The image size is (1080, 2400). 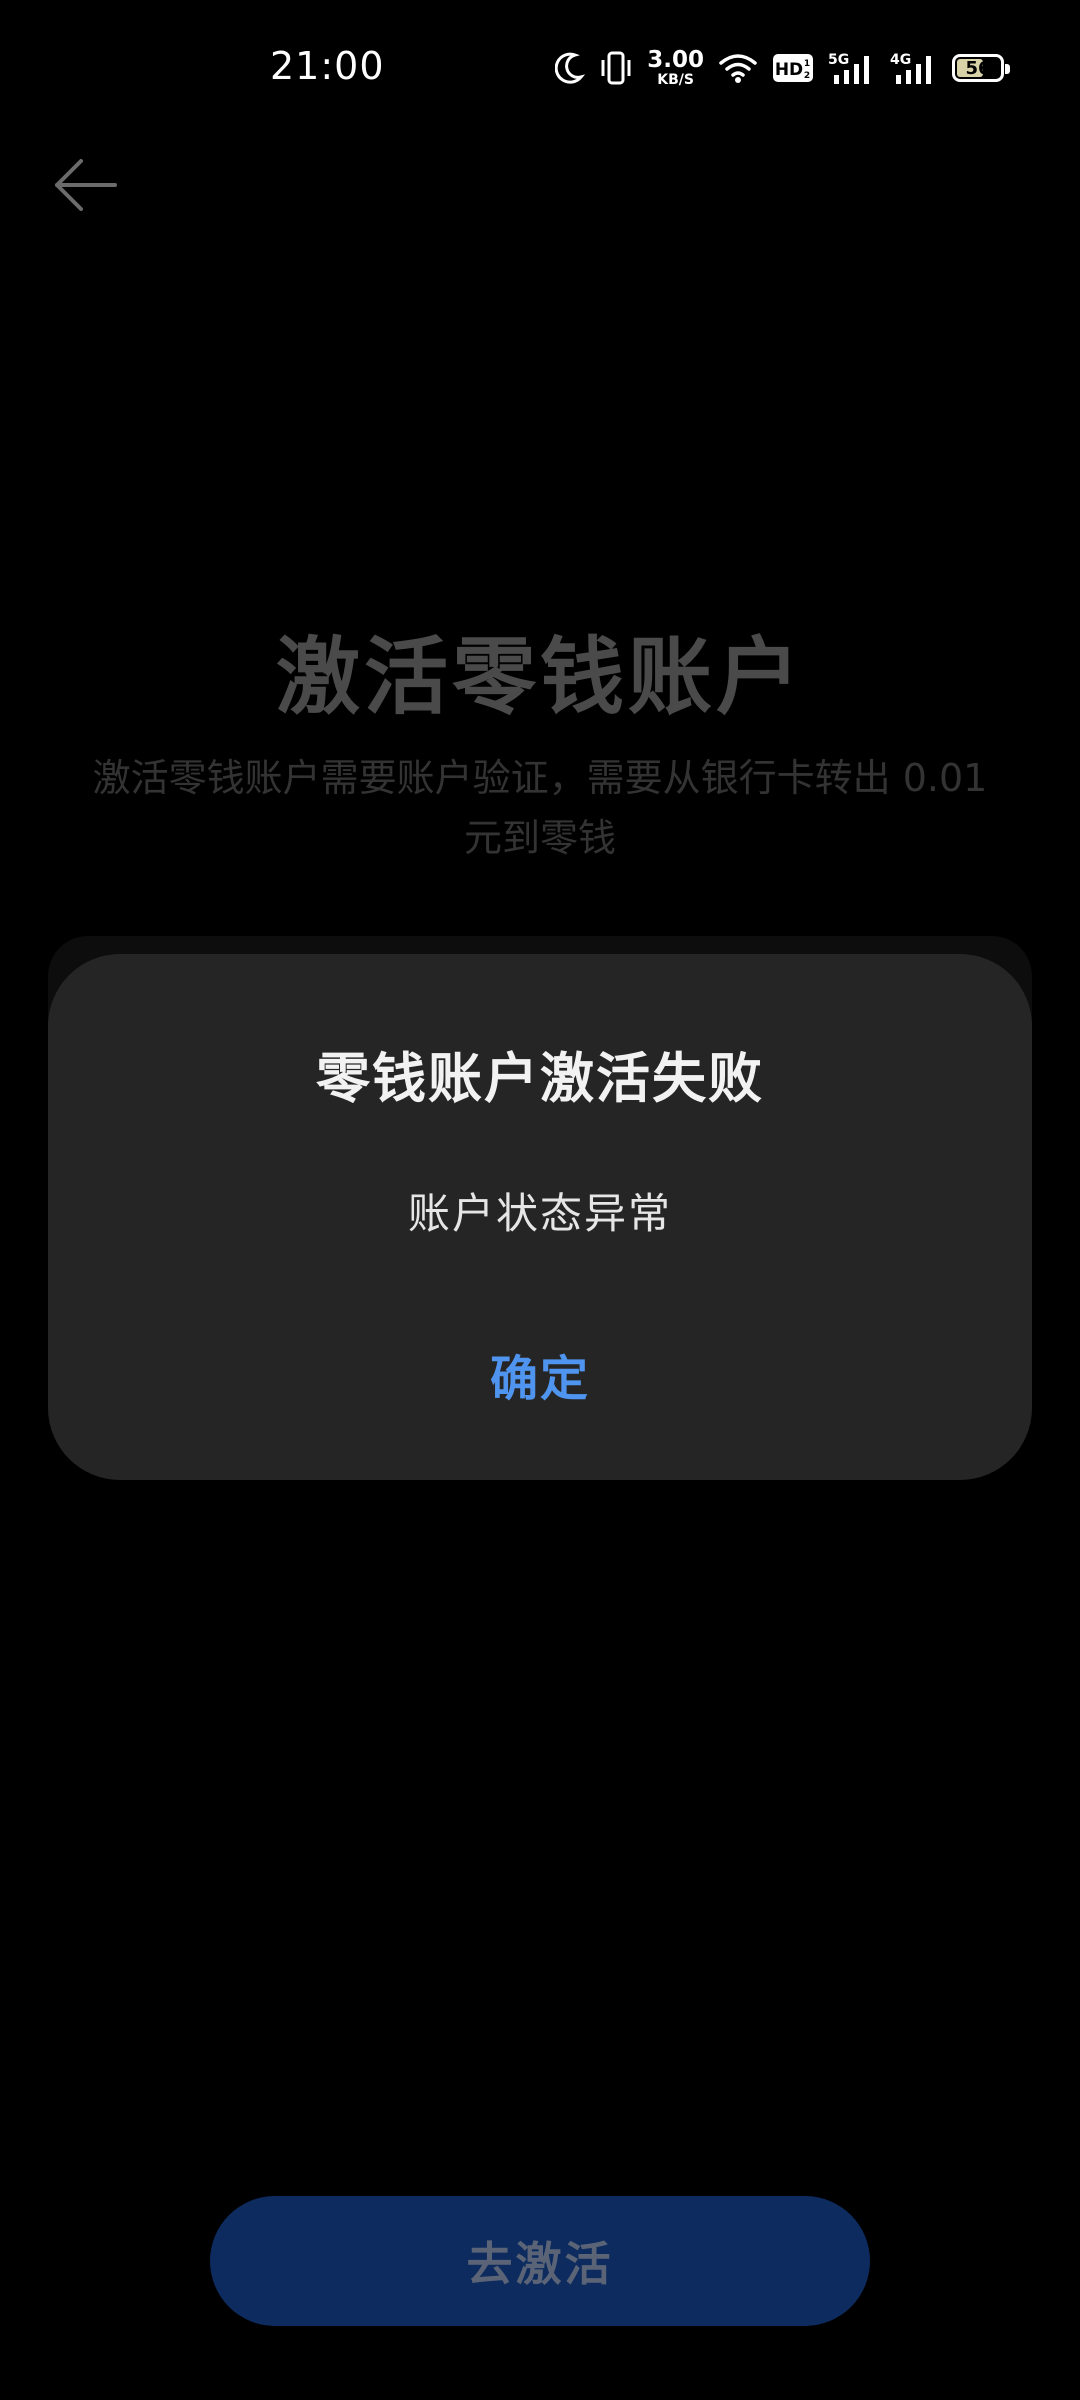 What do you see at coordinates (789, 70) in the screenshot?
I see `hd-label: HD` at bounding box center [789, 70].